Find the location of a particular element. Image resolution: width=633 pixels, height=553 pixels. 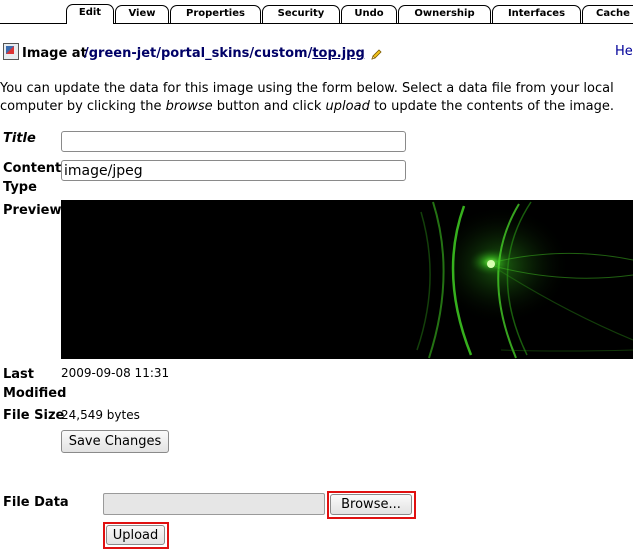

last-modified-value: 2009-09-08 11:31 is located at coordinates (115, 373).